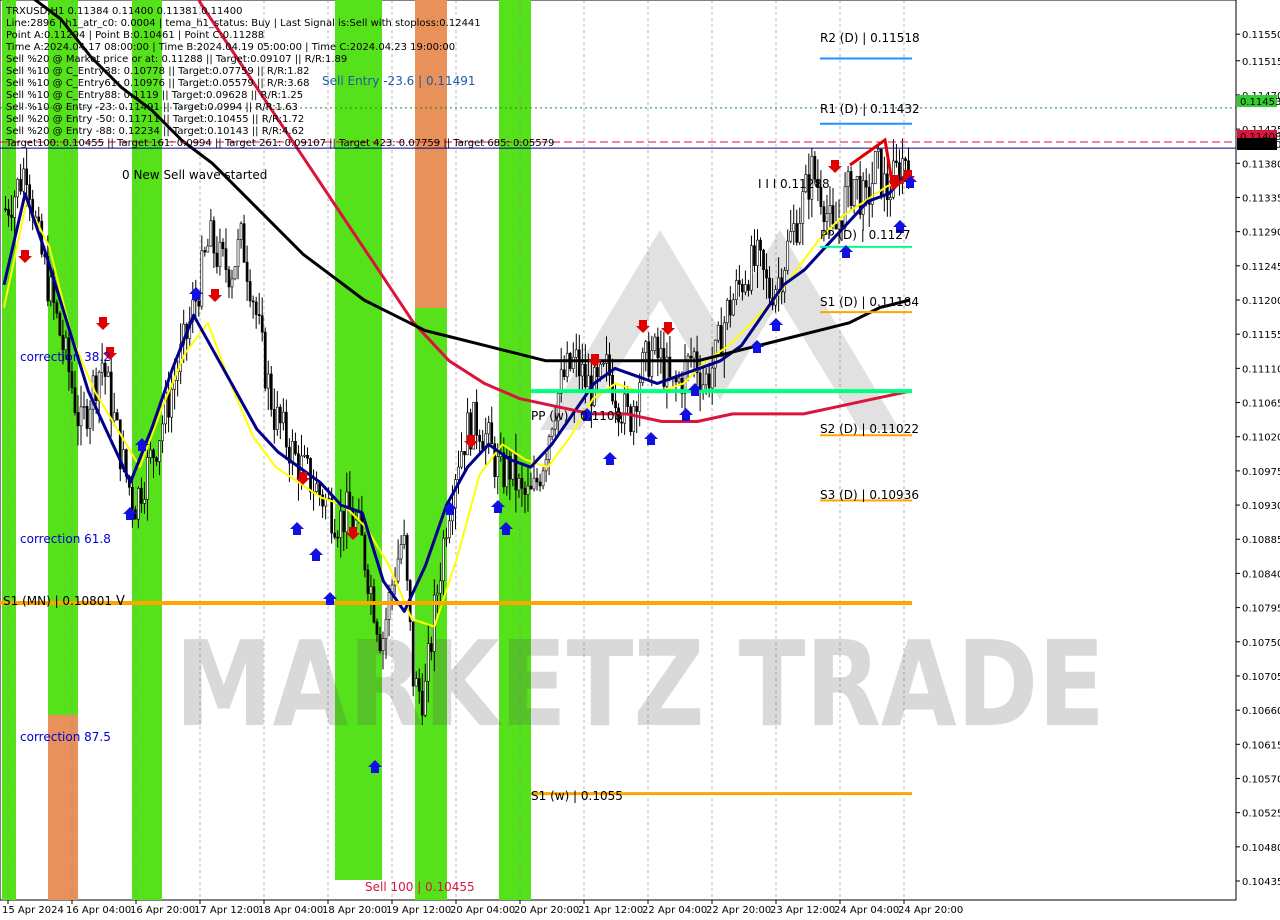 Image resolution: width=1280 pixels, height=920 pixels. I want to click on price-tick-label: 0.10435, so click(1261, 882).